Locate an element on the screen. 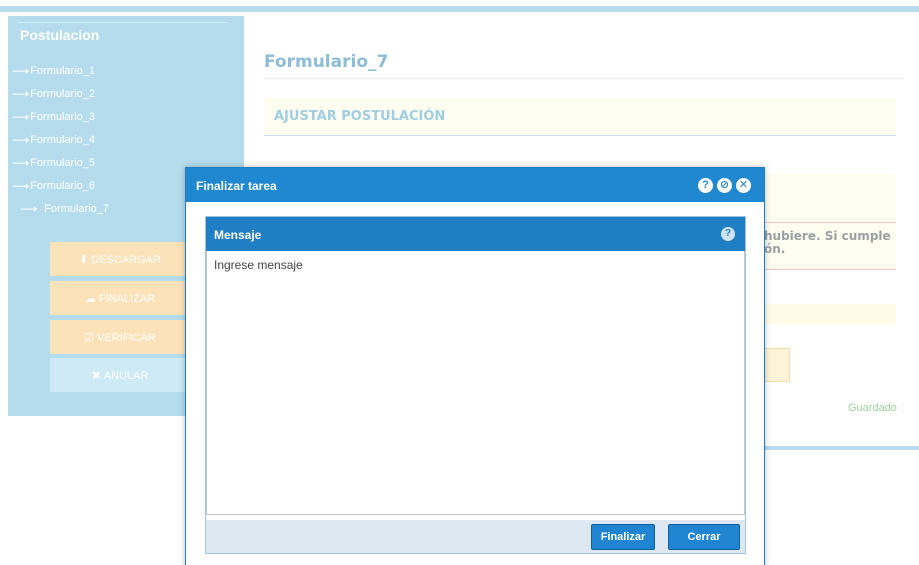  download-icon: ⬇ is located at coordinates (84, 259).